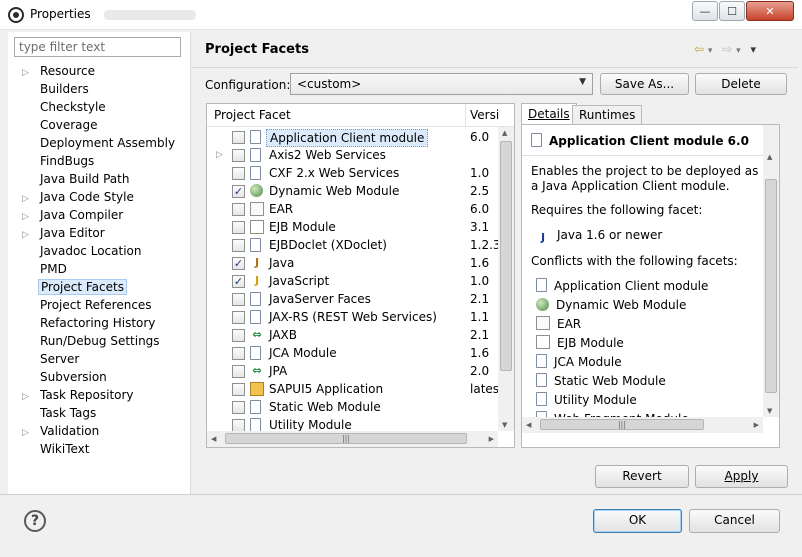 This screenshot has height=557, width=802. Describe the element at coordinates (355, 389) in the screenshot. I see `facet-row: SAPUI5 Application latest` at that location.